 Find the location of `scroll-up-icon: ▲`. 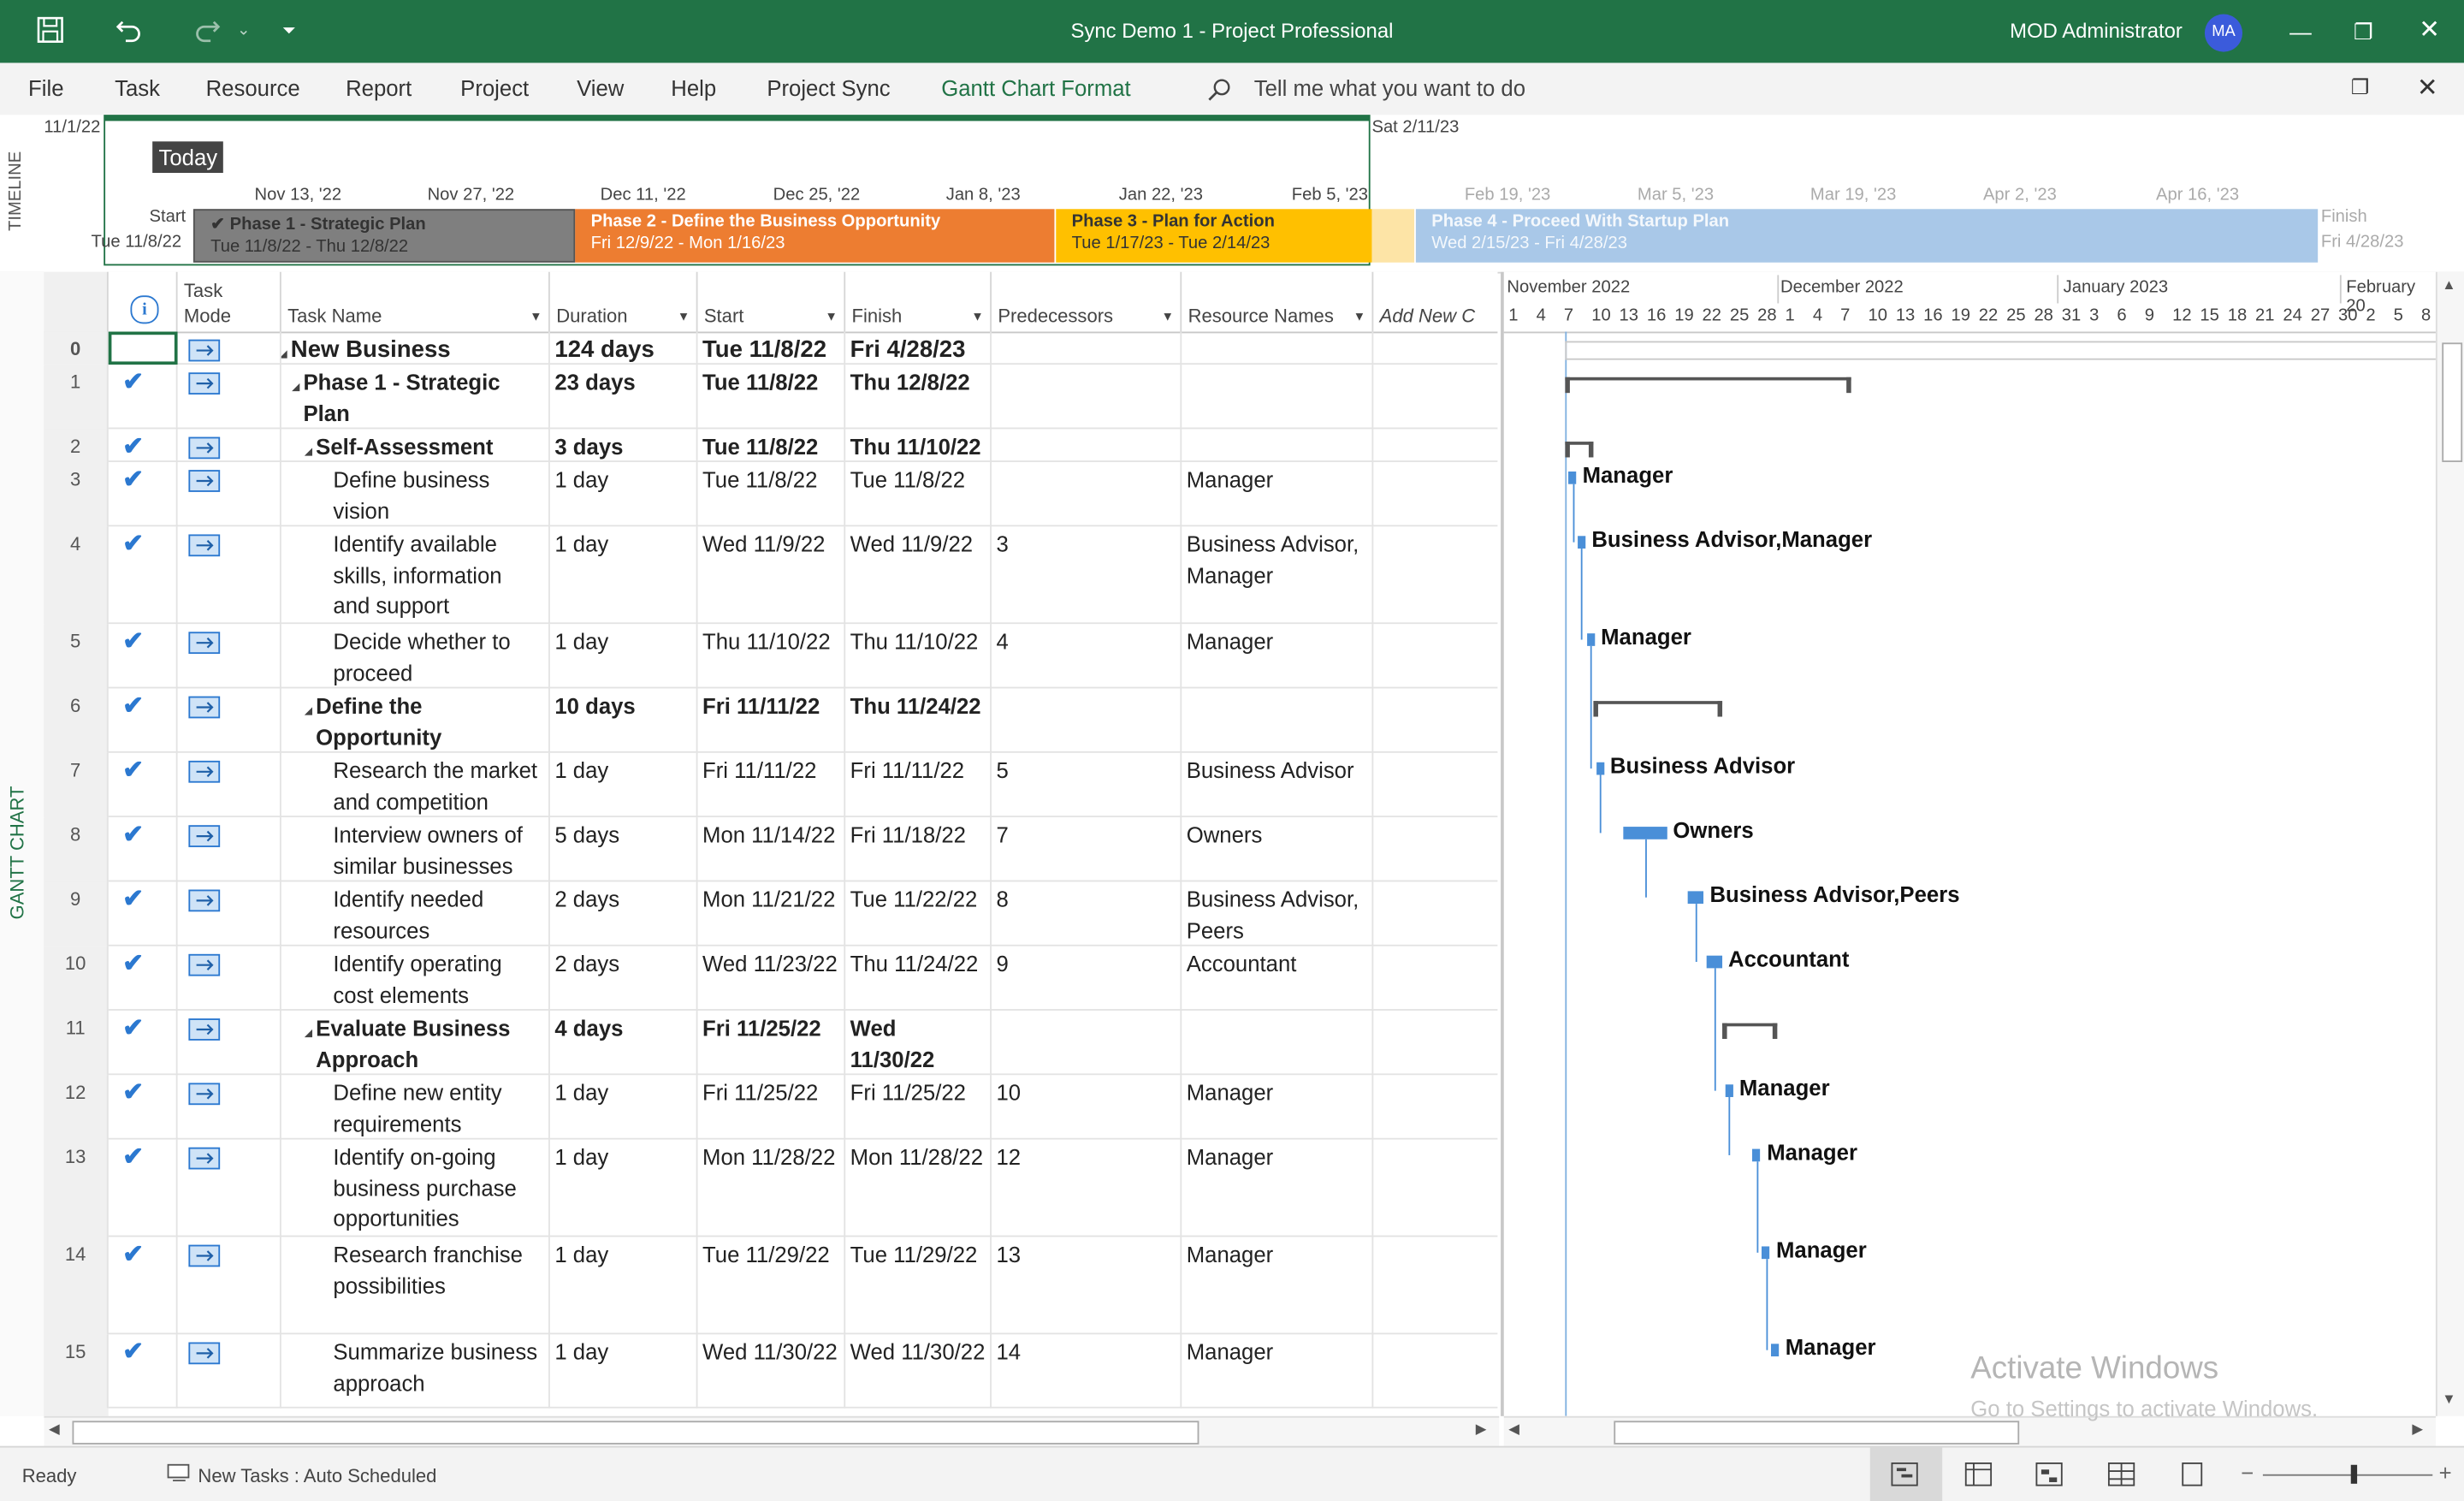

scroll-up-icon: ▲ is located at coordinates (2448, 284).